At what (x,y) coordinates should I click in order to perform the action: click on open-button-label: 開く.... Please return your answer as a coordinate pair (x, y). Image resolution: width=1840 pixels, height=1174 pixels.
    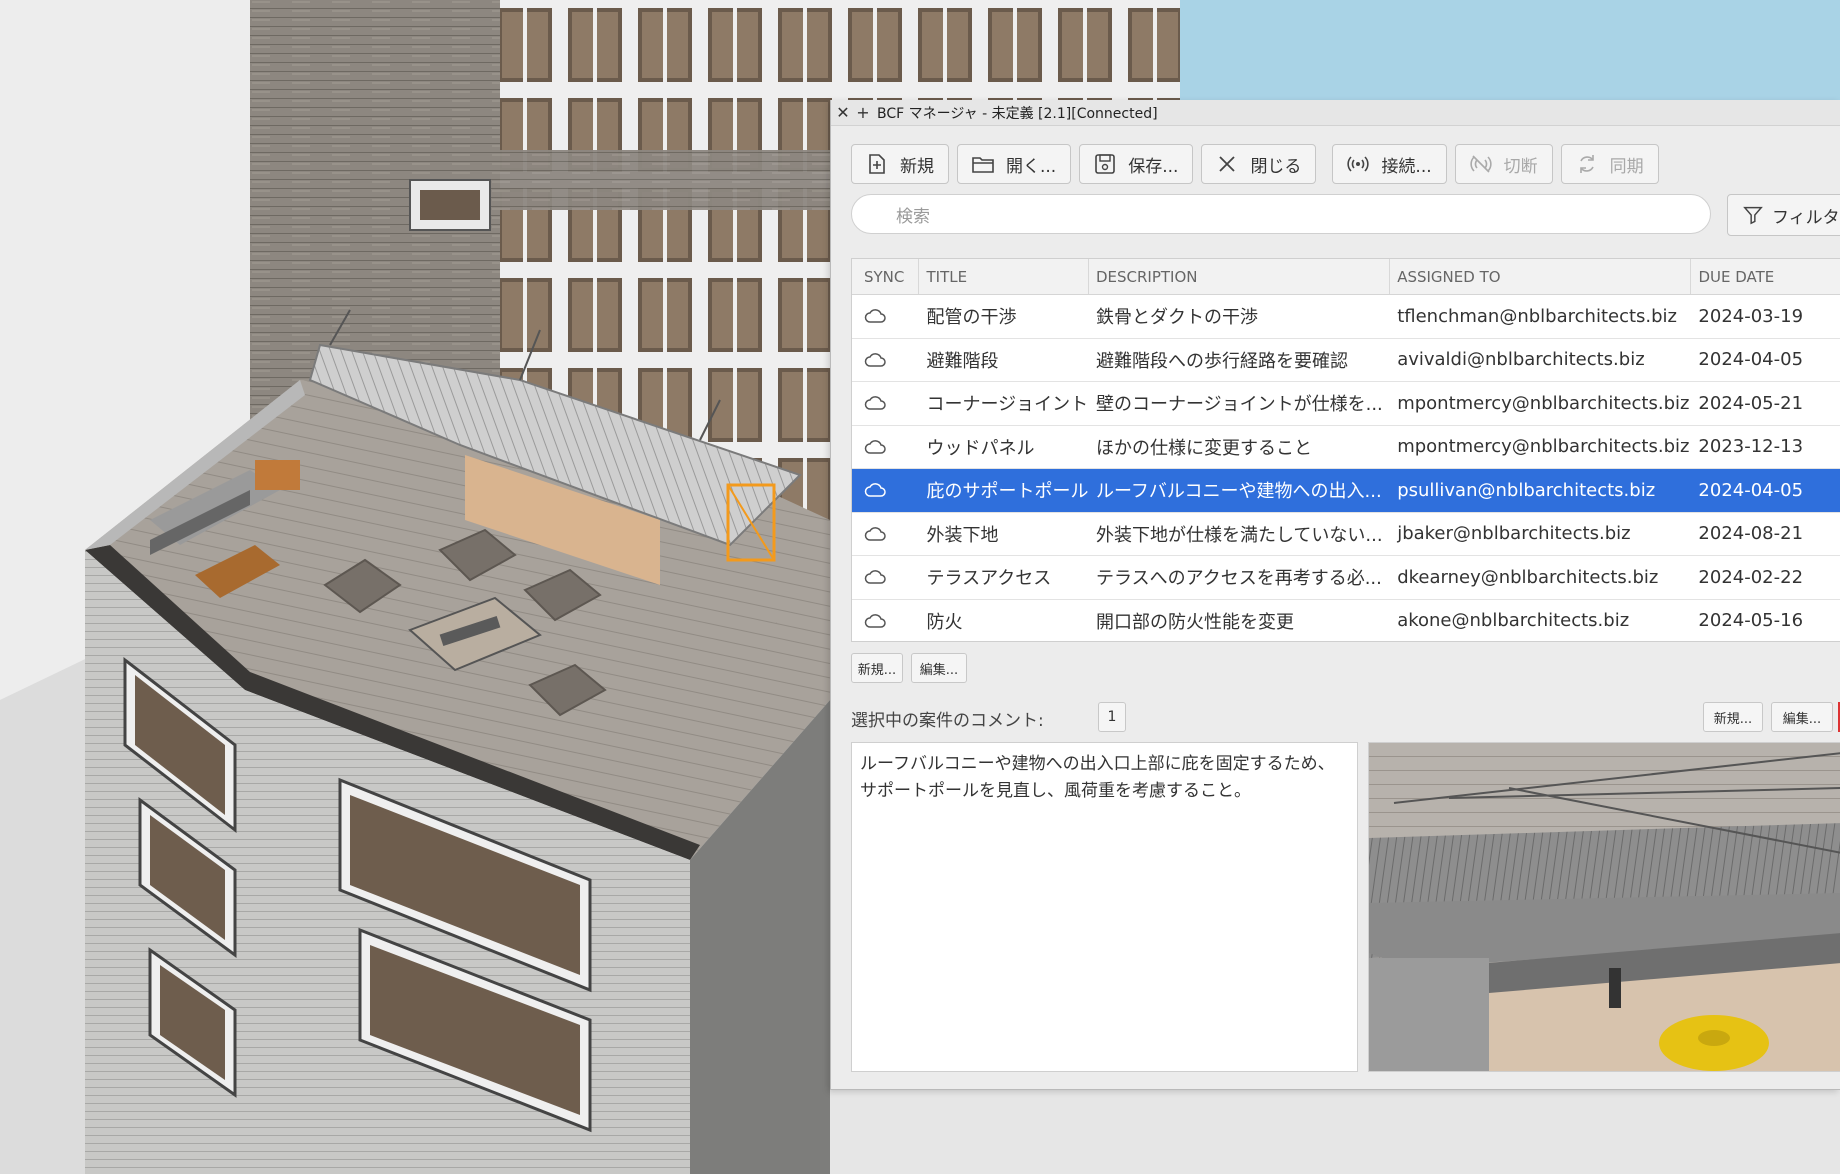
    Looking at the image, I should click on (1031, 166).